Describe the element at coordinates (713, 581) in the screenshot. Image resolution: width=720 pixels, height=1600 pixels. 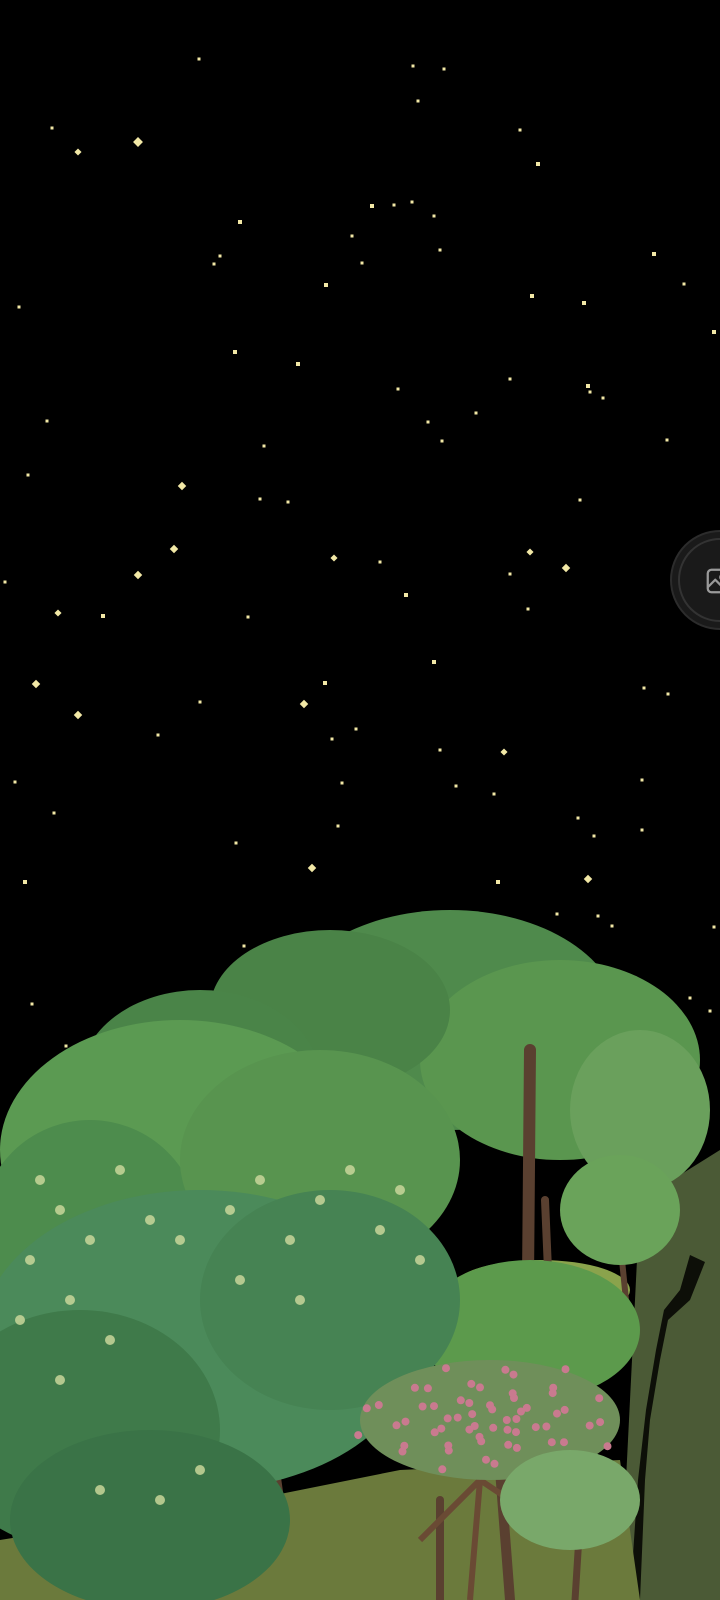
I see `image-gallery-icon` at that location.